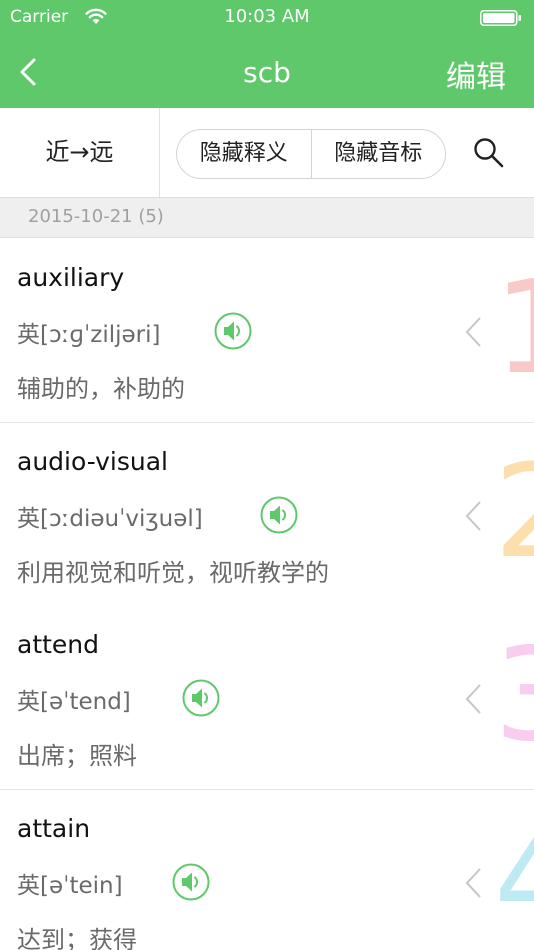 The width and height of the screenshot is (534, 950). Describe the element at coordinates (110, 519) in the screenshot. I see `phonetic-text: 英[ɔːdiəuˈviʒuəl]` at that location.